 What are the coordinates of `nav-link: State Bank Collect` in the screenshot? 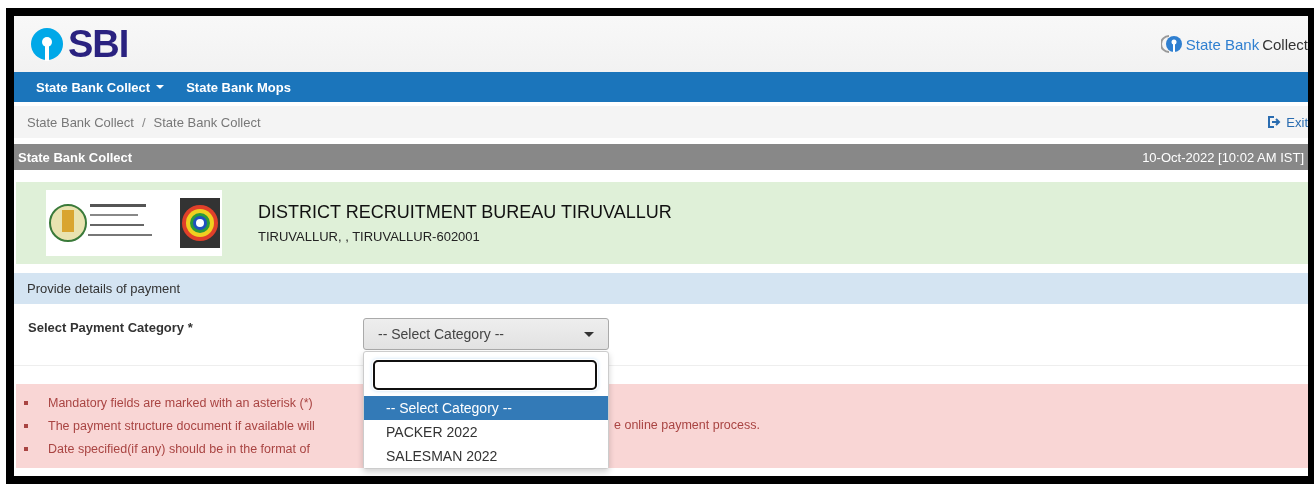 It's located at (100, 87).